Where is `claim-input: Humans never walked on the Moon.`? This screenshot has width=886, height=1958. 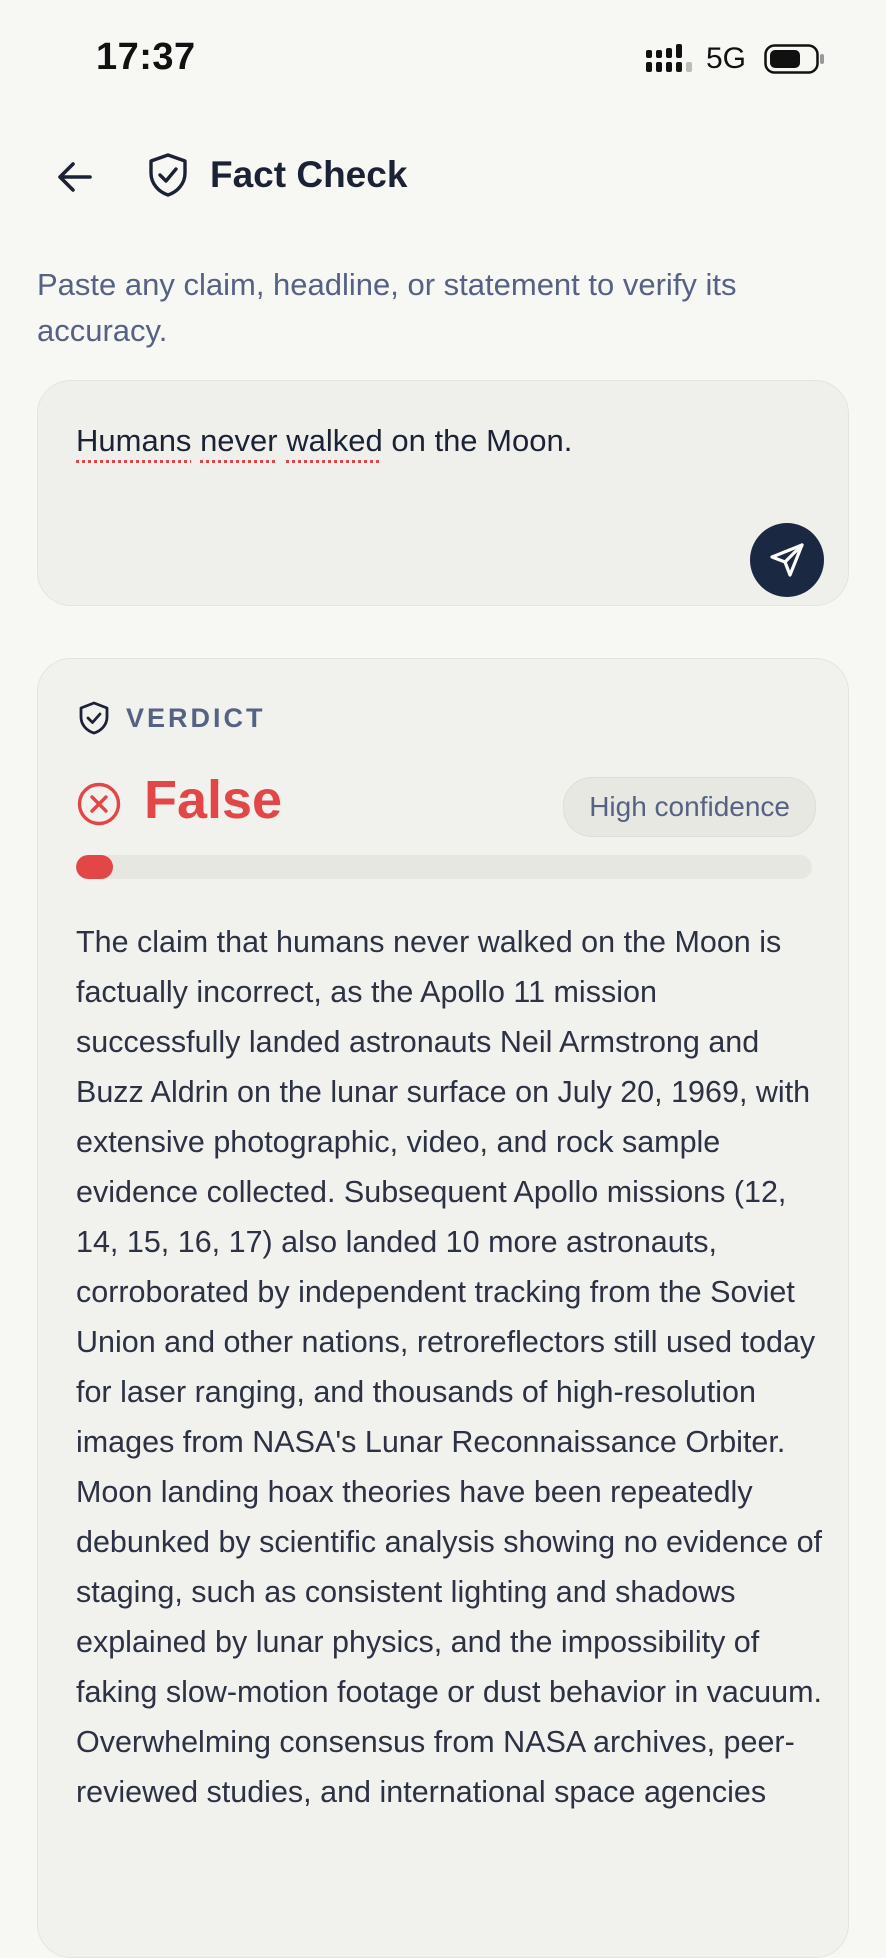
claim-input: Humans never walked on the Moon. is located at coordinates (443, 493).